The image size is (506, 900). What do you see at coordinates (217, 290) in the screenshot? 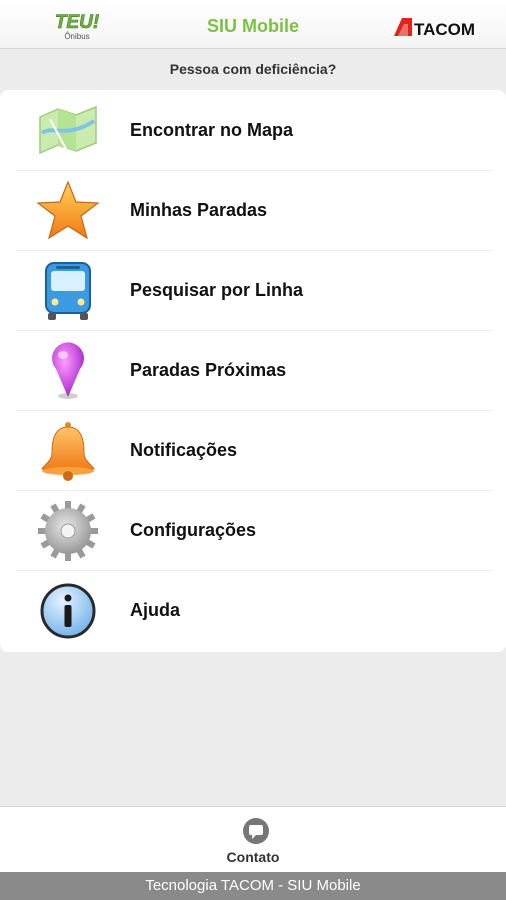
I see `menu-item-label: Pesquisar por Linha` at bounding box center [217, 290].